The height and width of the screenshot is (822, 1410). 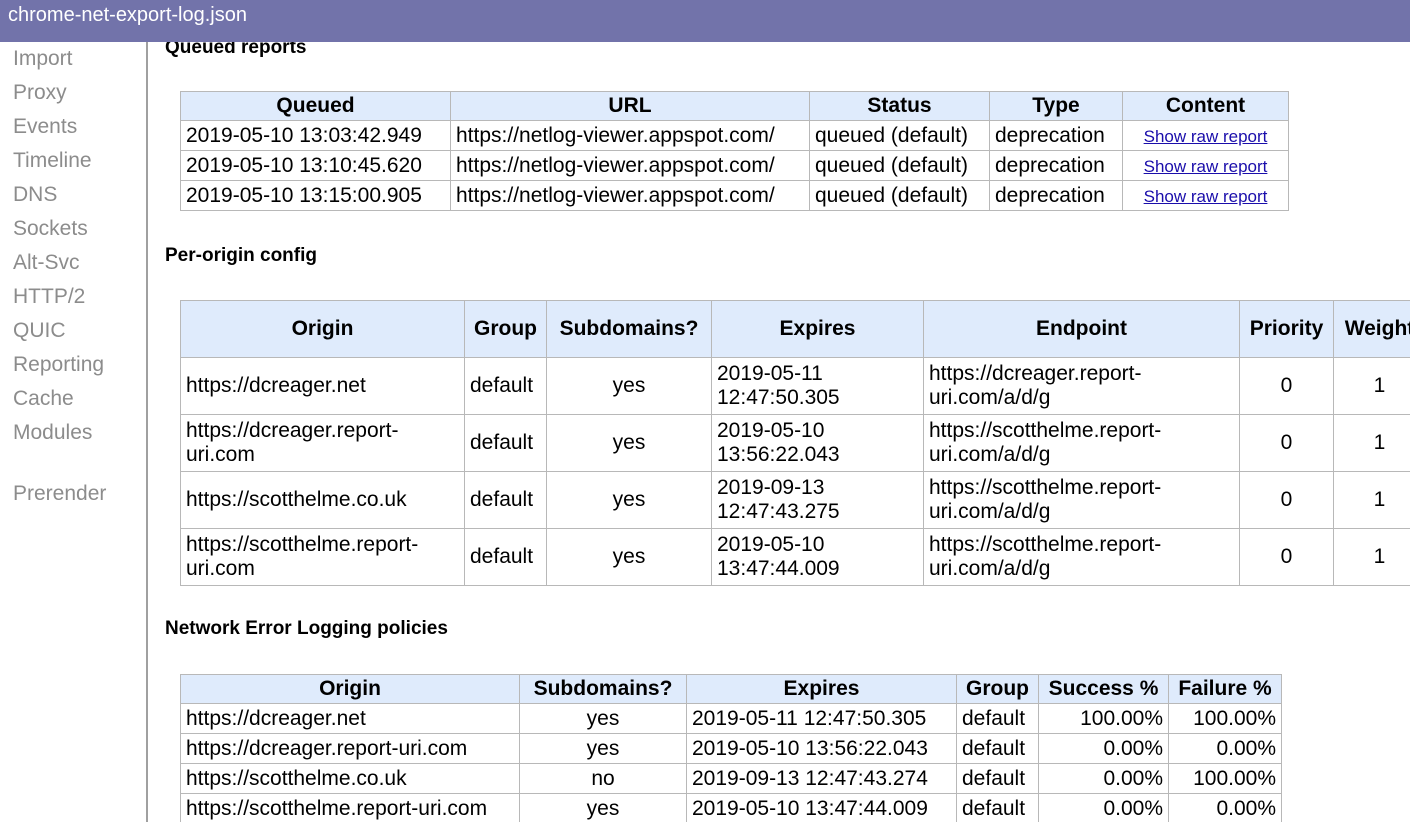 I want to click on sidebar-item-sockets: Sockets, so click(x=50, y=229).